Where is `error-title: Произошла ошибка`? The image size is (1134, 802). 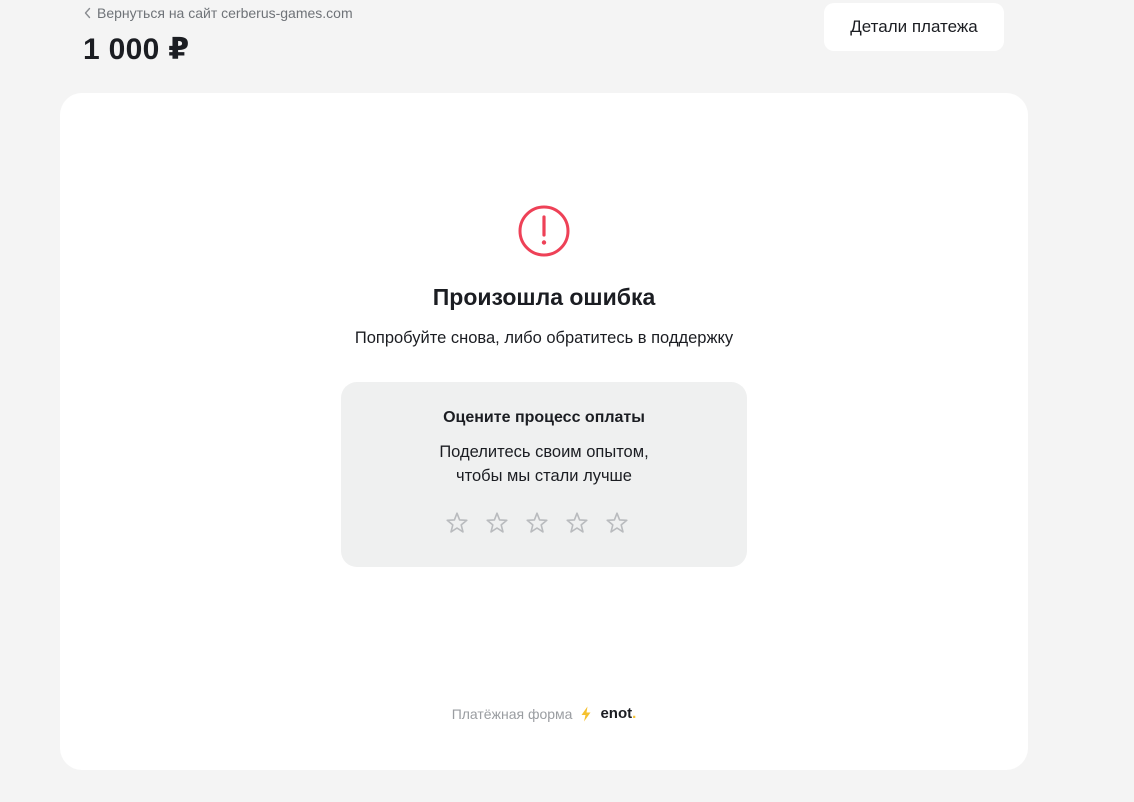 error-title: Произошла ошибка is located at coordinates (544, 297).